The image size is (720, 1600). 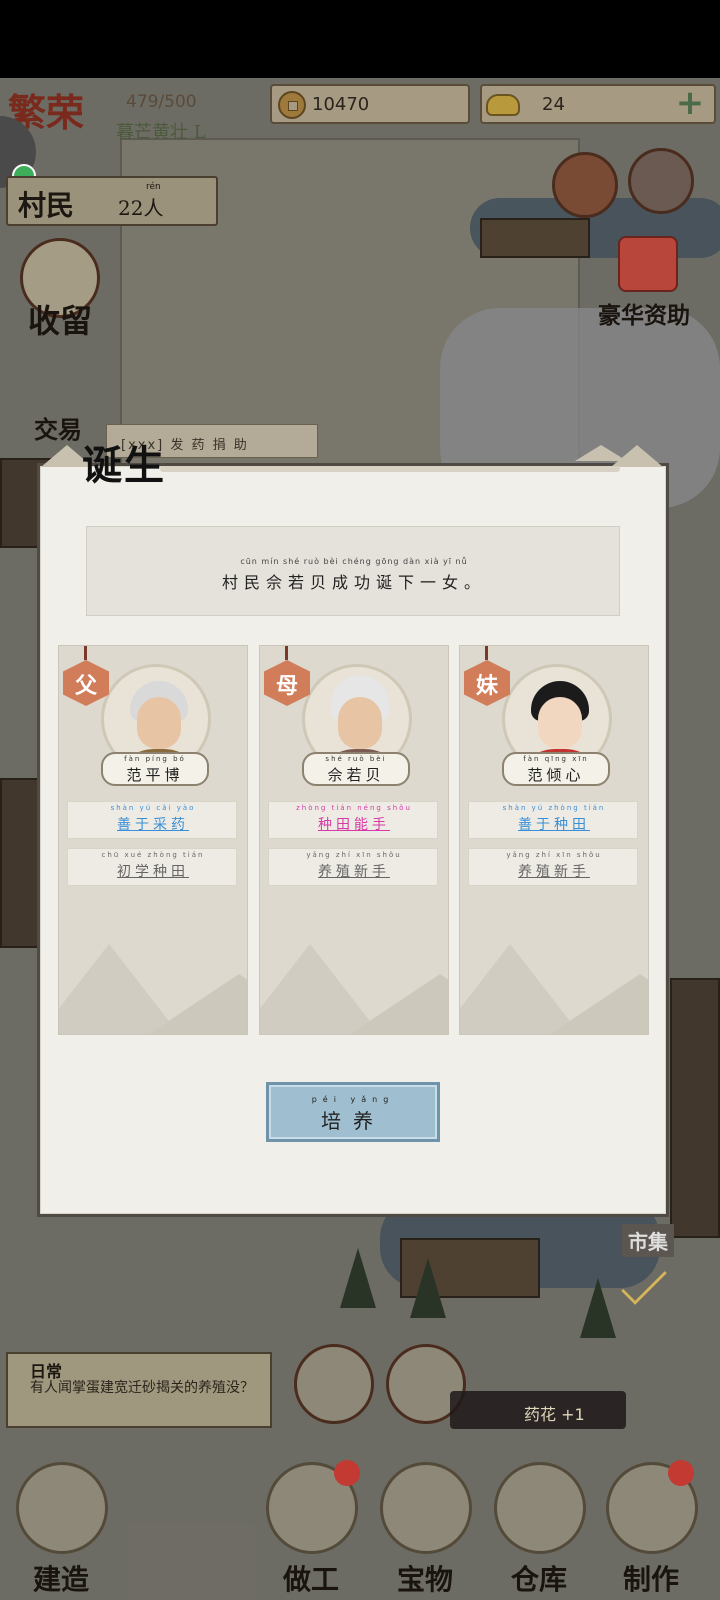 I want to click on copper-coin-counter: 10470, so click(x=370, y=104).